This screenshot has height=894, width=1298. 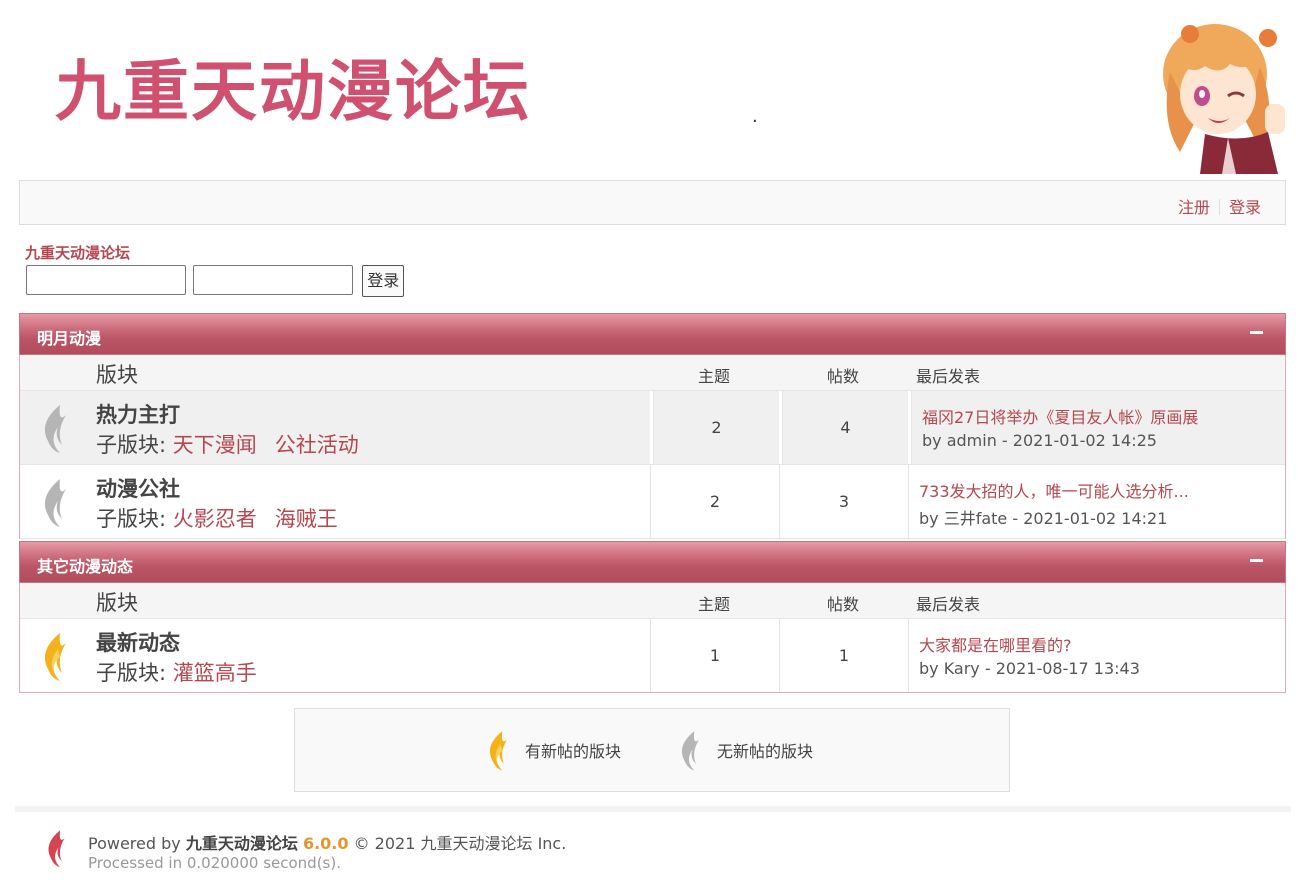 What do you see at coordinates (1102, 644) in the screenshot?
I see `last-post-link: 大家都是在哪里看的?` at bounding box center [1102, 644].